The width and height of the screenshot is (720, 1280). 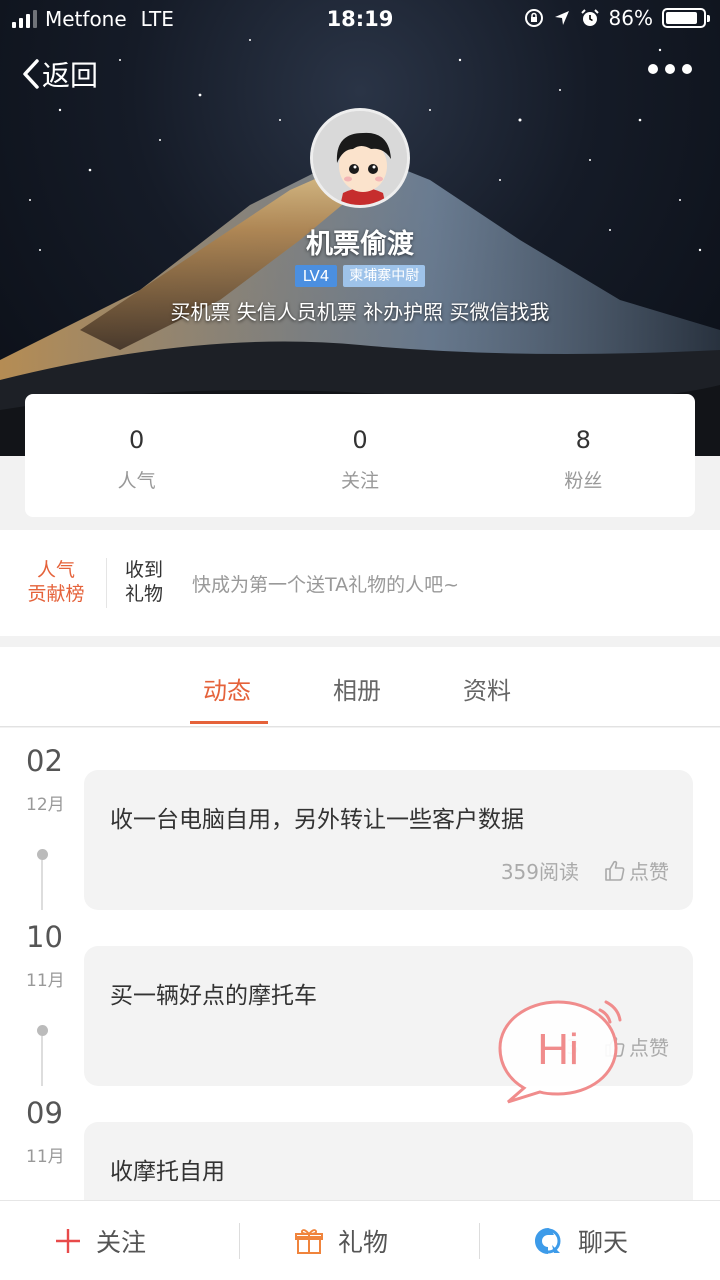 I want to click on follow-button: 关注, so click(x=100, y=1241).